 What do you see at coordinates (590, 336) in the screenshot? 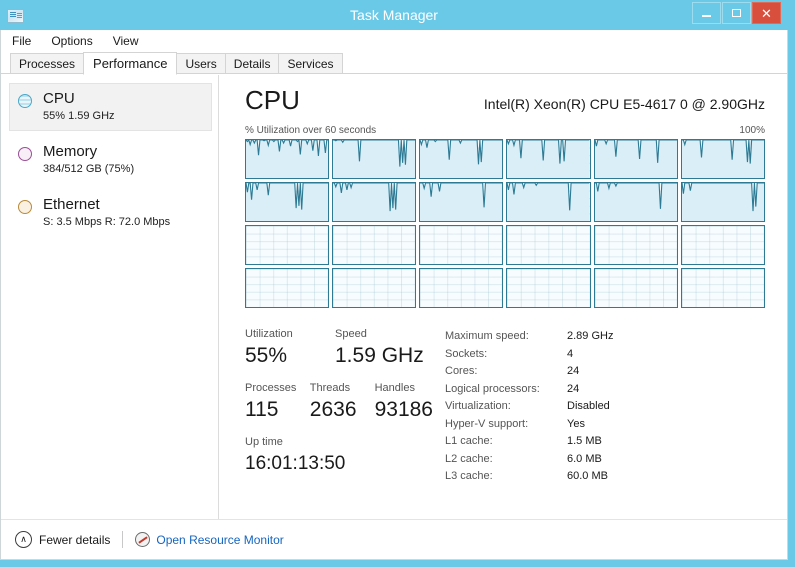
I see `spec-value: 2.89 GHz` at bounding box center [590, 336].